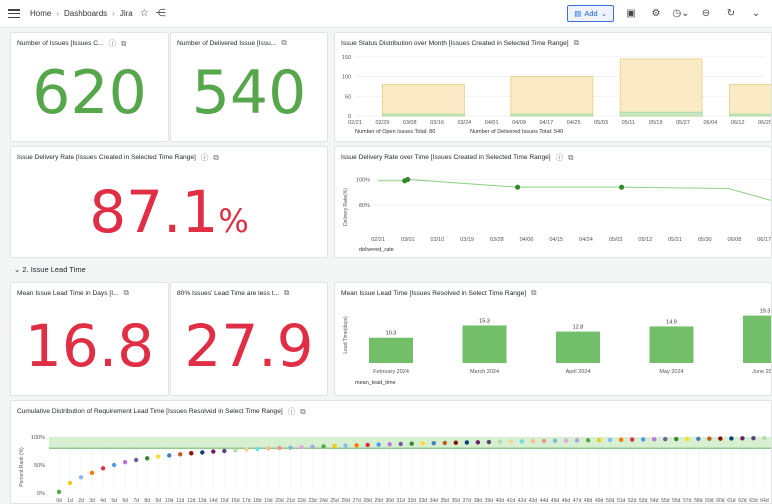  What do you see at coordinates (89, 87) in the screenshot?
I see `issues-count-panel: Number of Issues [Issues C... ⓘ ⧉ 620` at bounding box center [89, 87].